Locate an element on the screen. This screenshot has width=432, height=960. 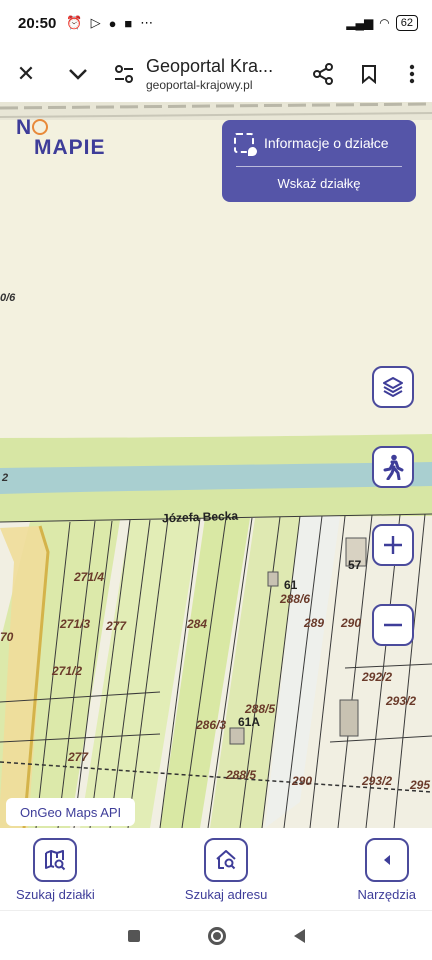
parcel-label: 61 is located at coordinates (291, 585).